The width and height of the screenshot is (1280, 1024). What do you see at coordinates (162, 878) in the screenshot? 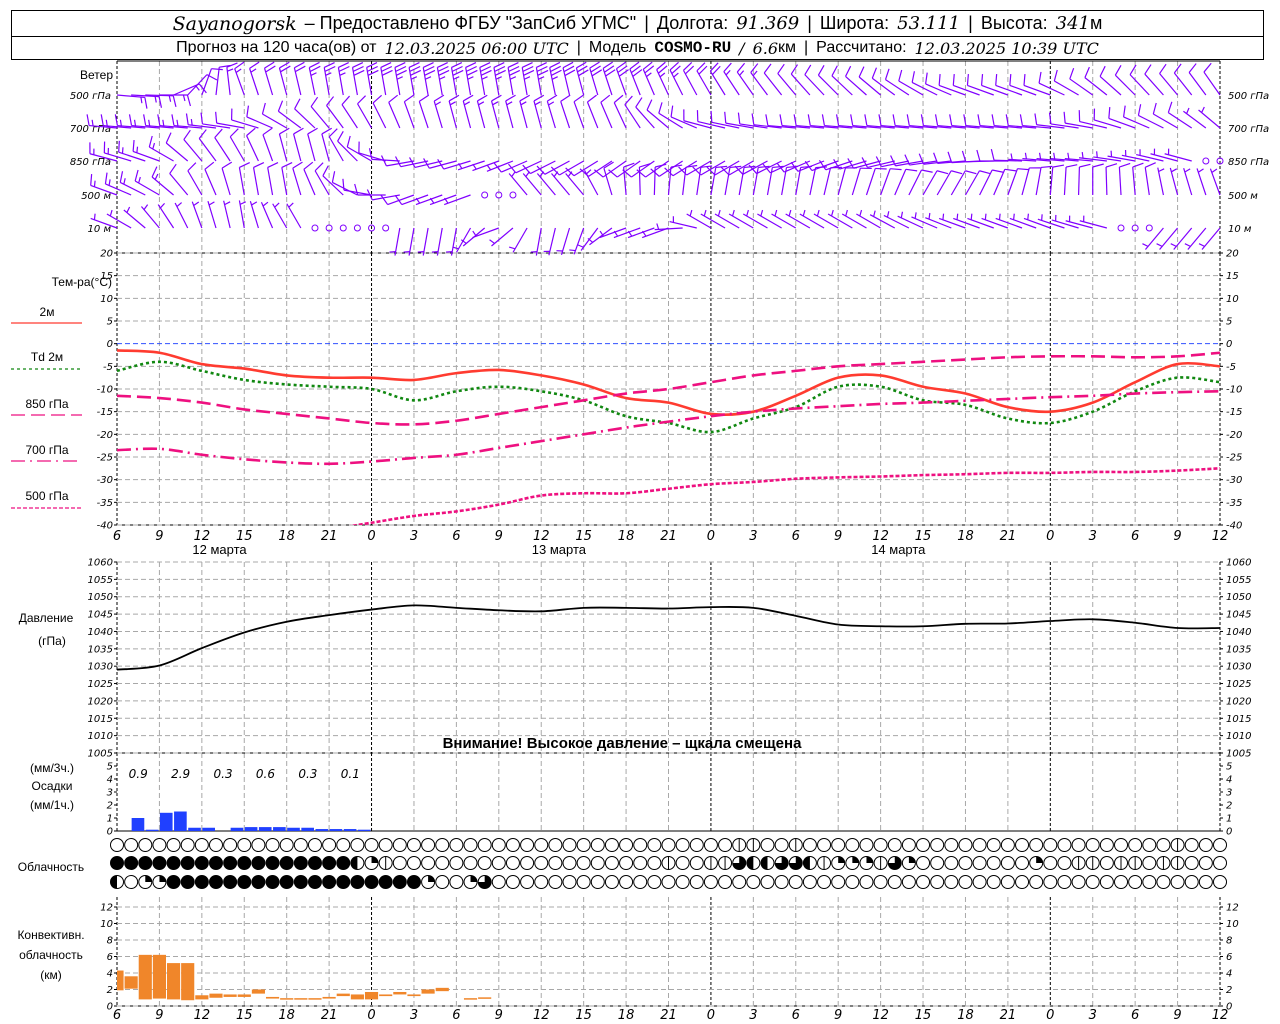
I see `cloud-fill-sector` at bounding box center [162, 878].